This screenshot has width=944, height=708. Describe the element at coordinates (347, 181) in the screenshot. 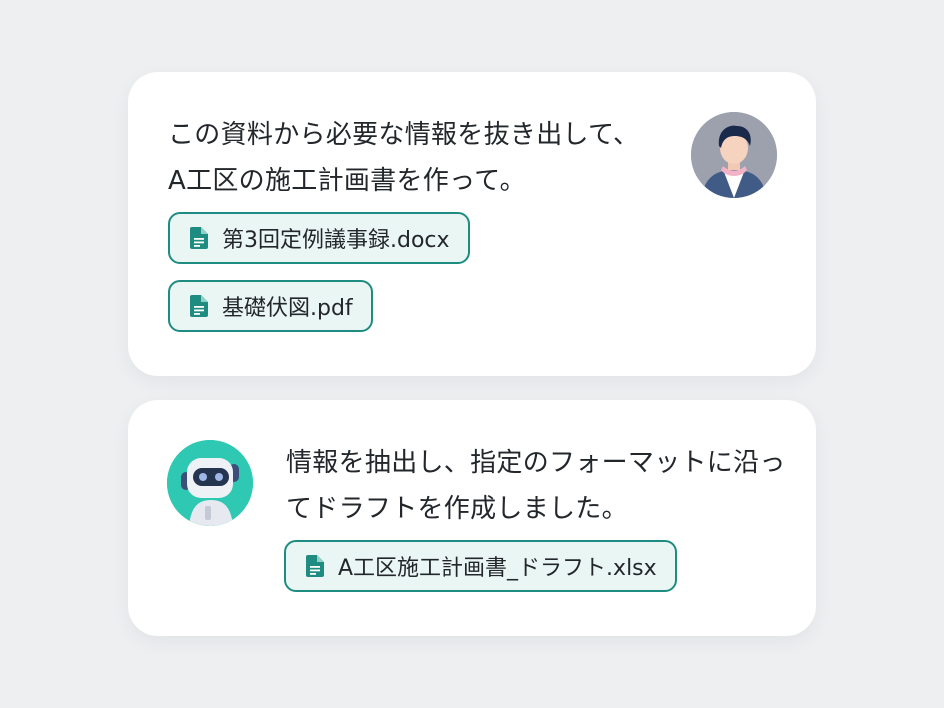

I see `user-message-line-2: A工区の施工計画書を作って。` at that location.